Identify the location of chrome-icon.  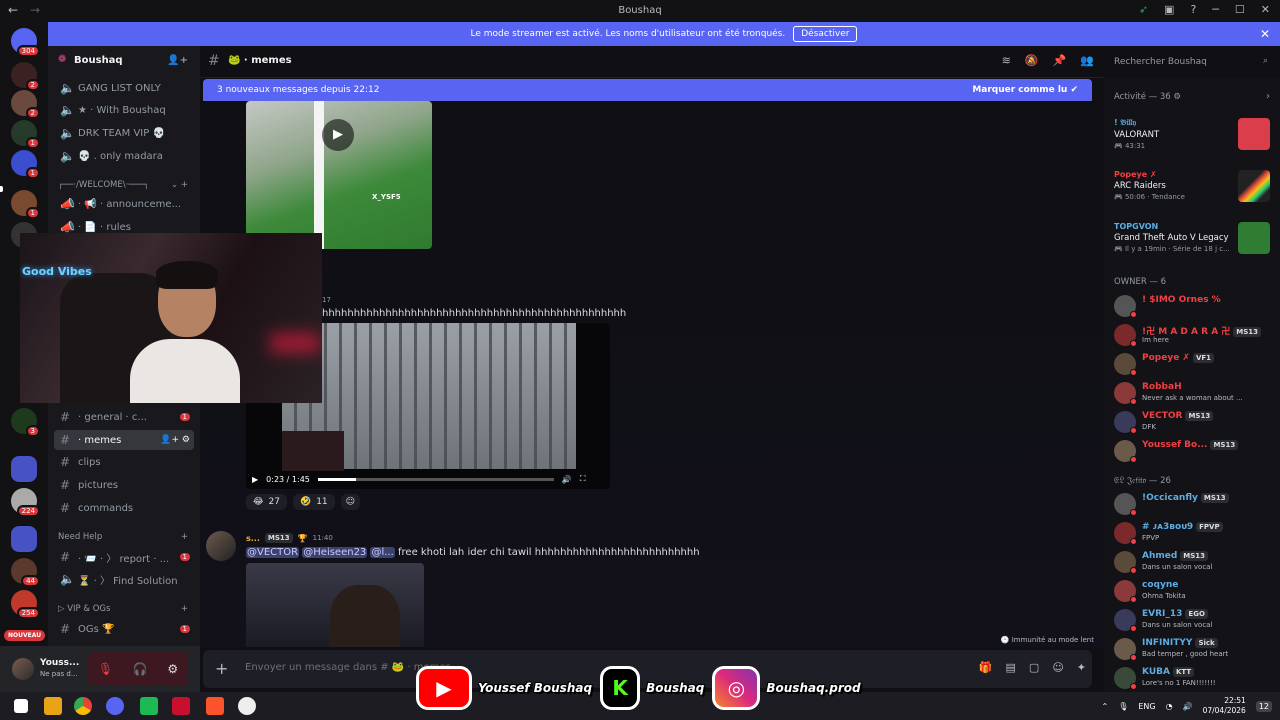
(83, 706).